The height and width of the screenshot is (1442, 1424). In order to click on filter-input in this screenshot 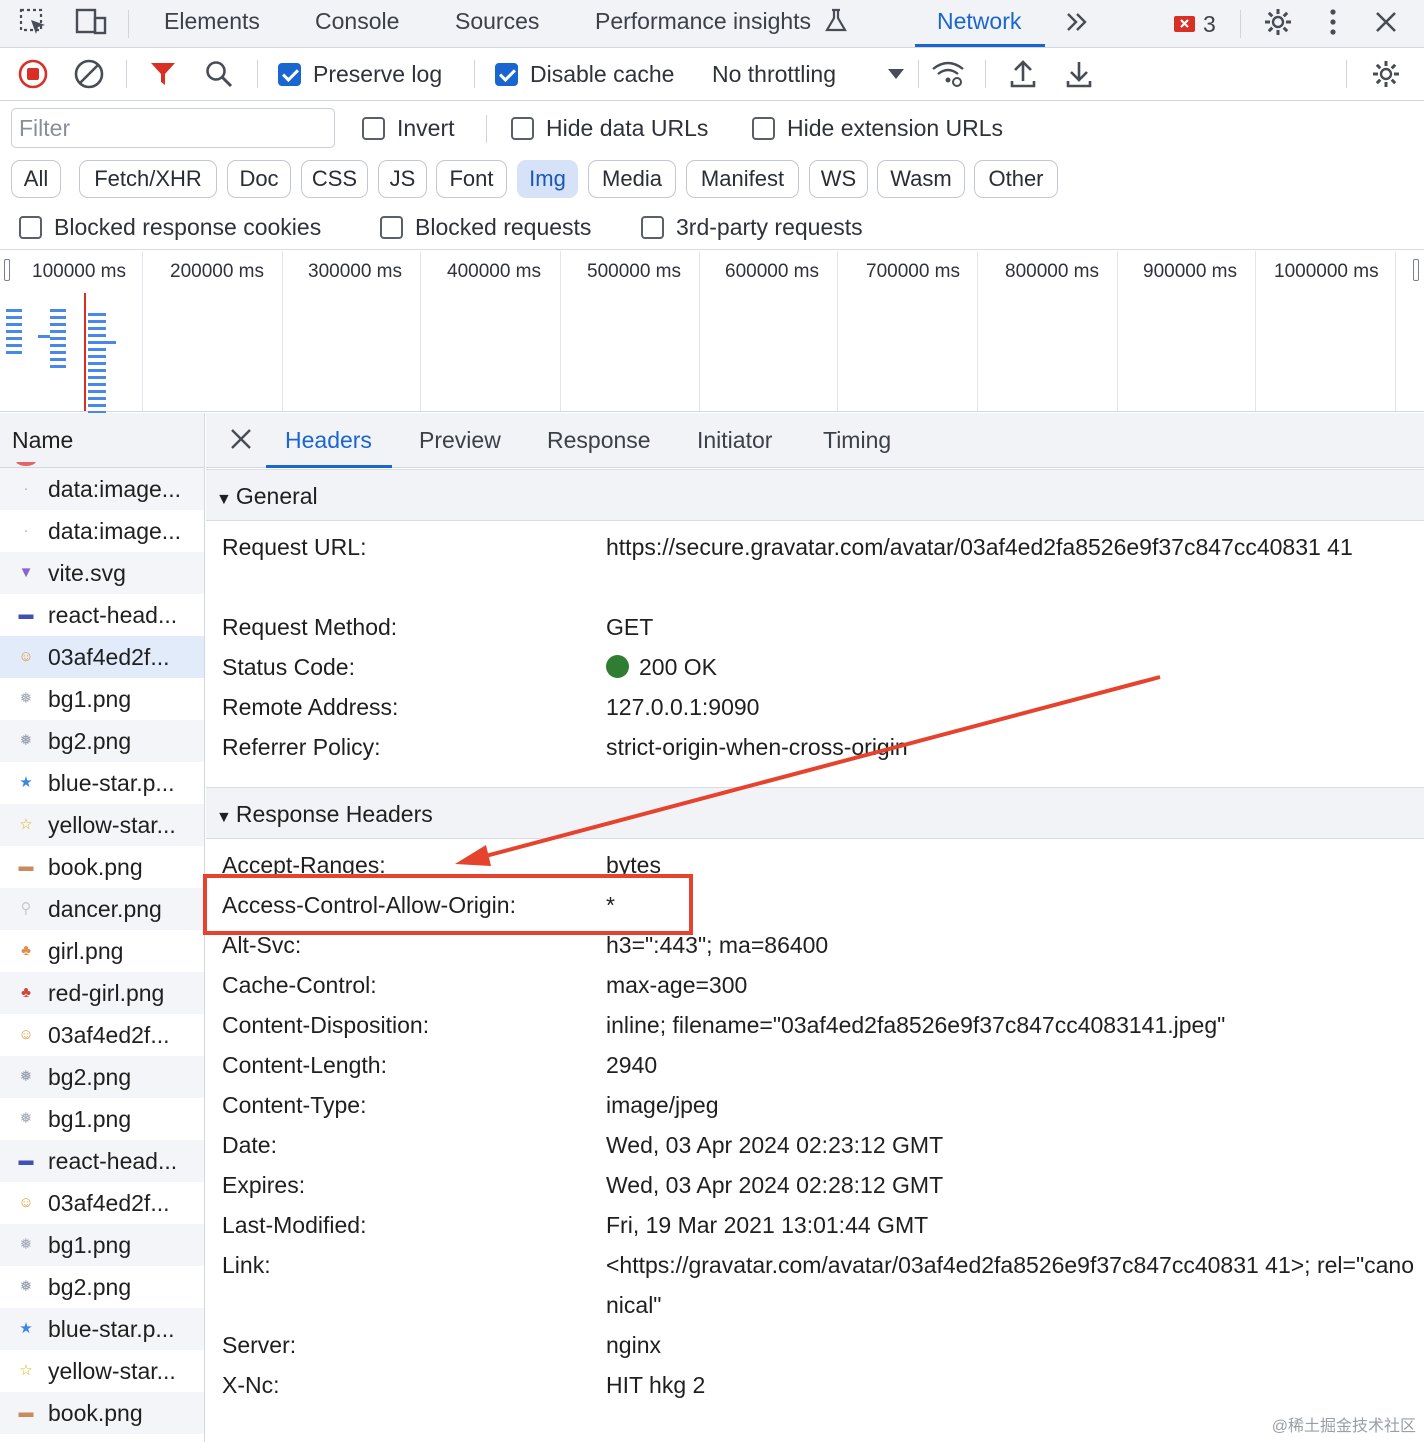, I will do `click(173, 128)`.